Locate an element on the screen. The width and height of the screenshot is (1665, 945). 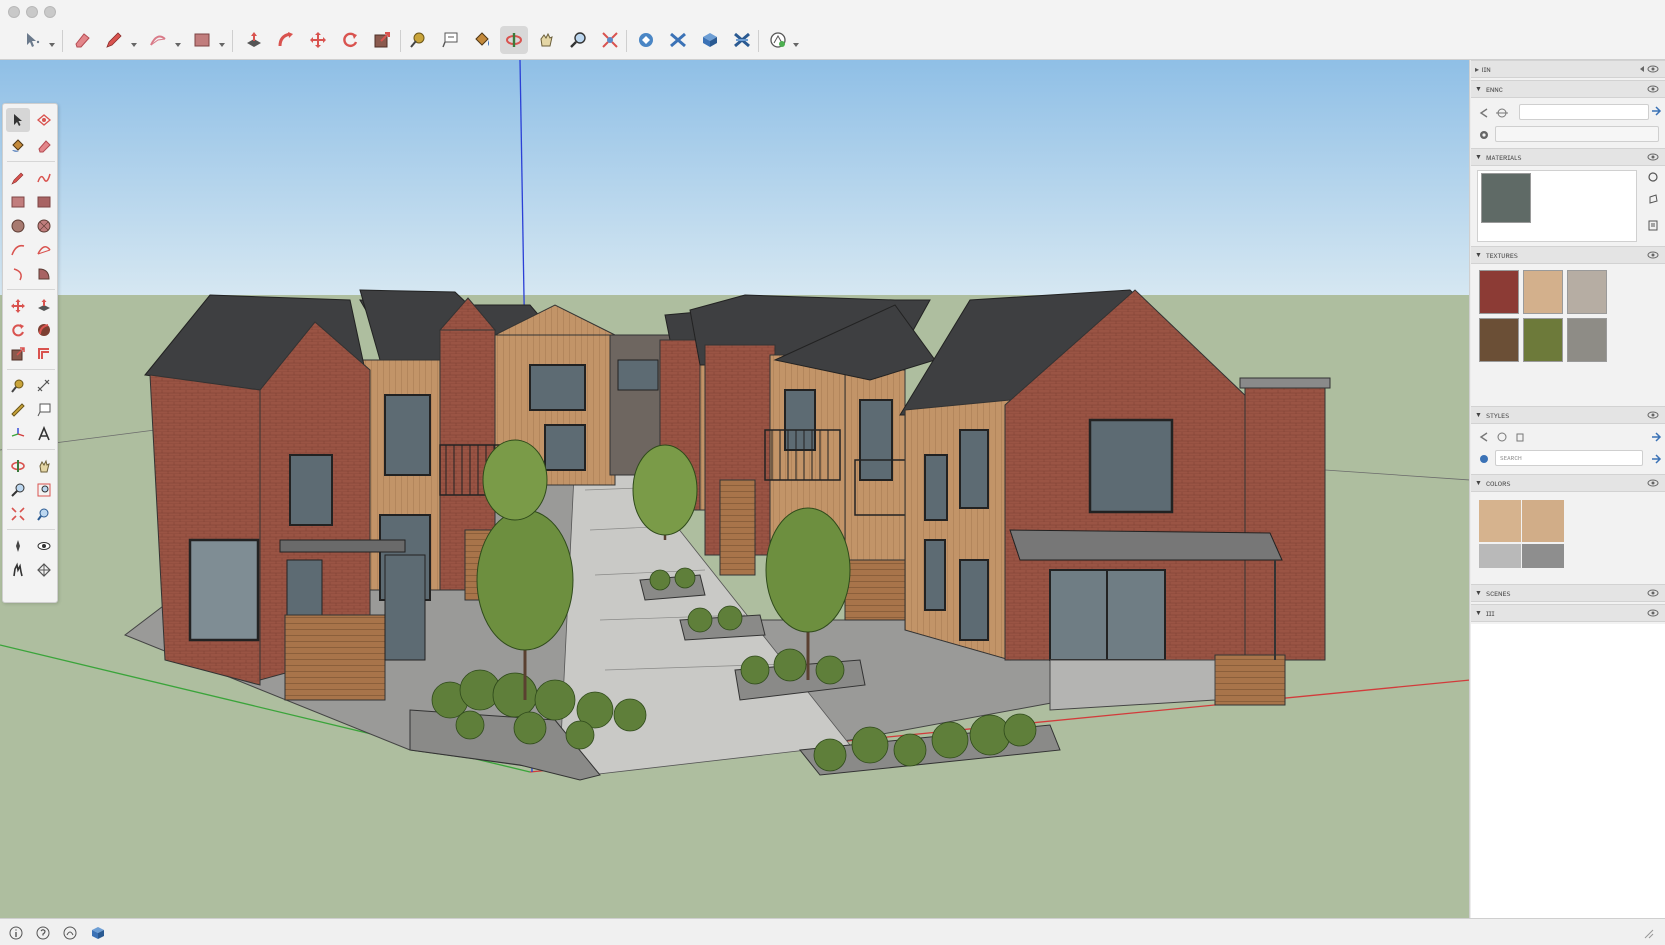
zoom-extents-tool is located at coordinates (610, 40).